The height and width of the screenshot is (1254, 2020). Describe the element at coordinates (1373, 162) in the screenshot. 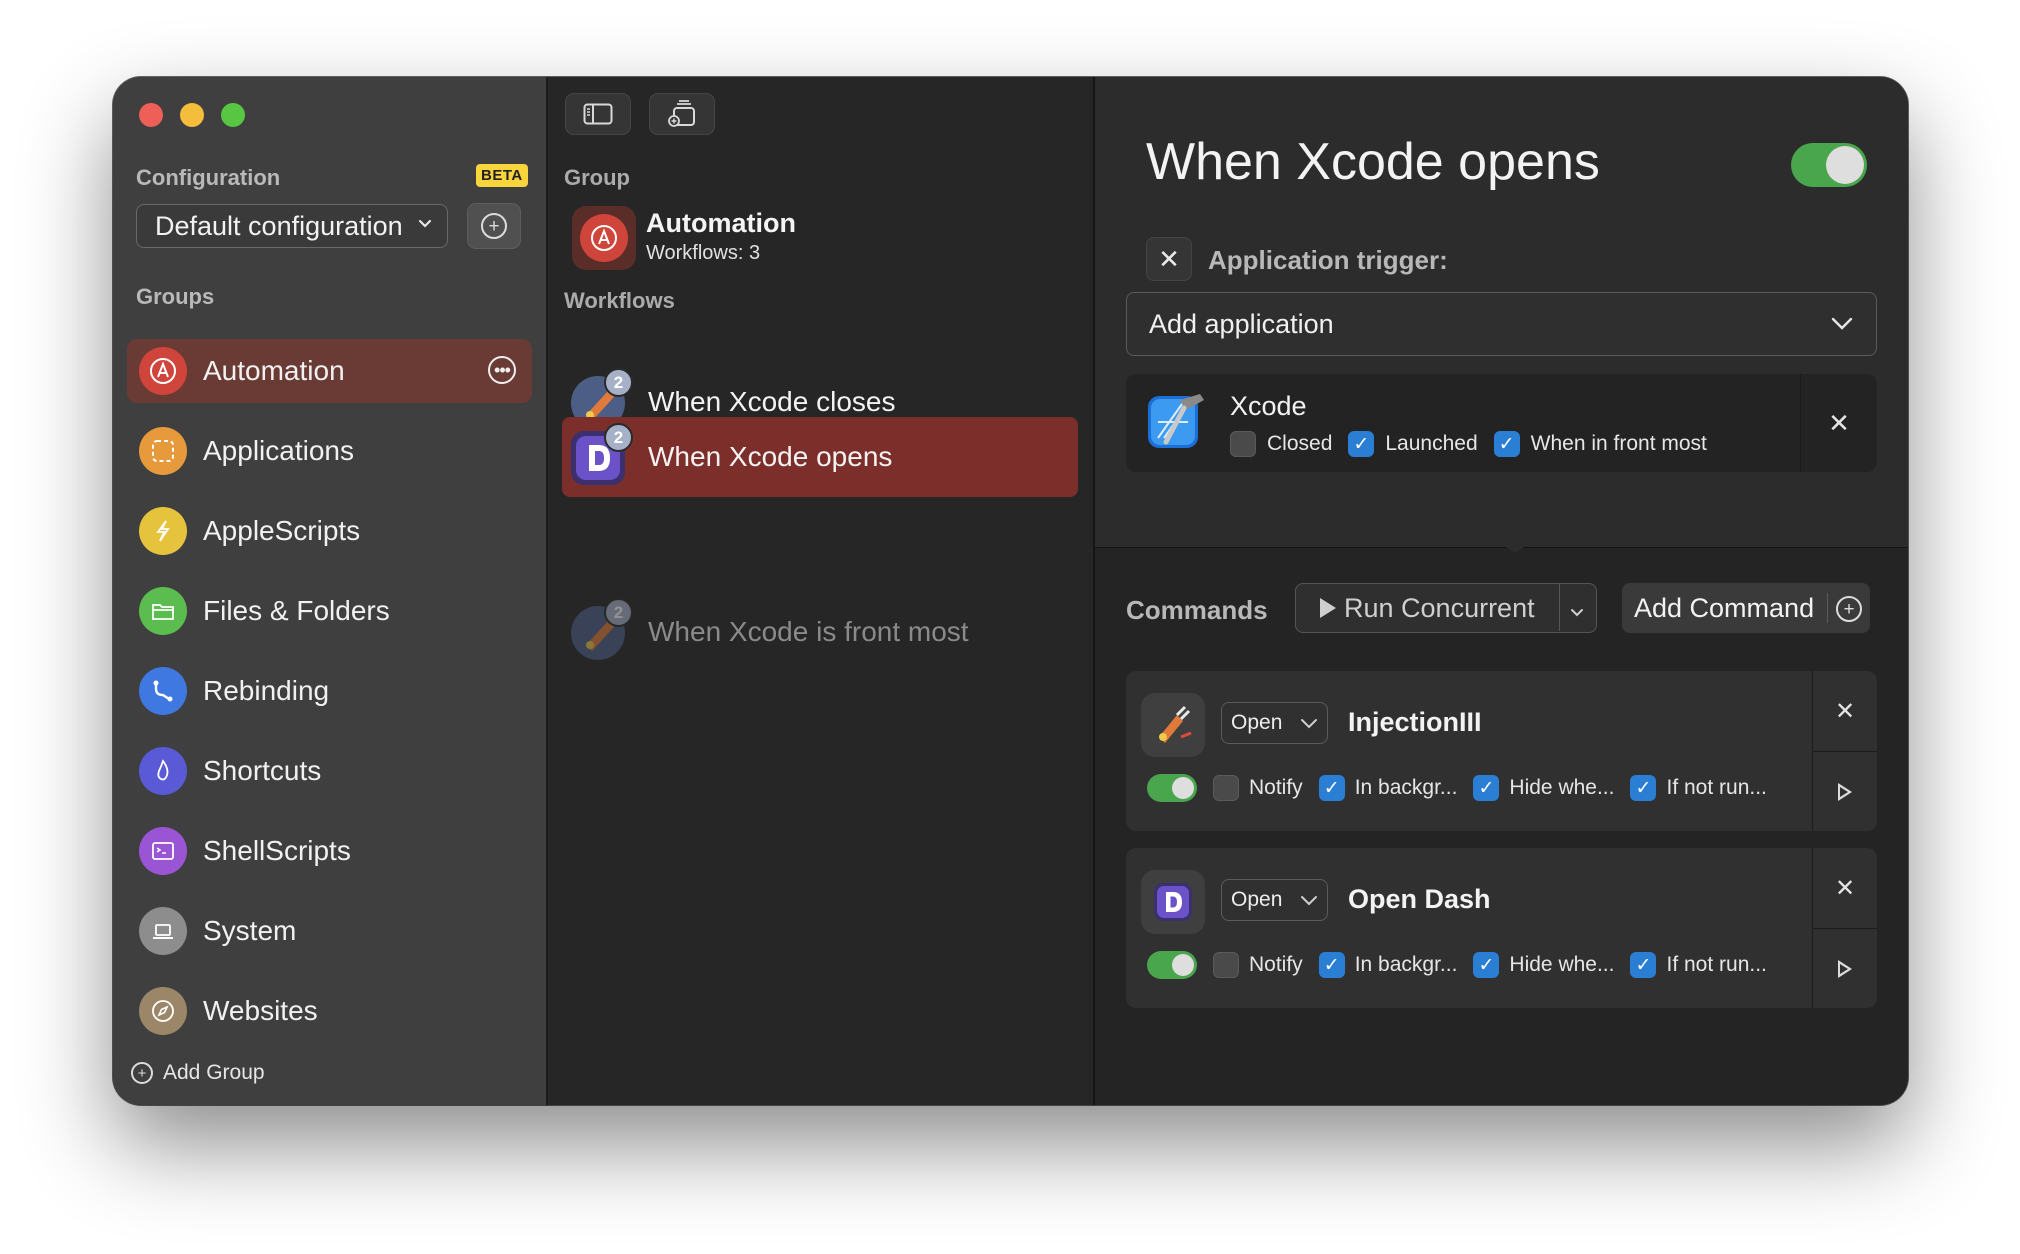

I see `workflow-title: When Xcode opens` at that location.